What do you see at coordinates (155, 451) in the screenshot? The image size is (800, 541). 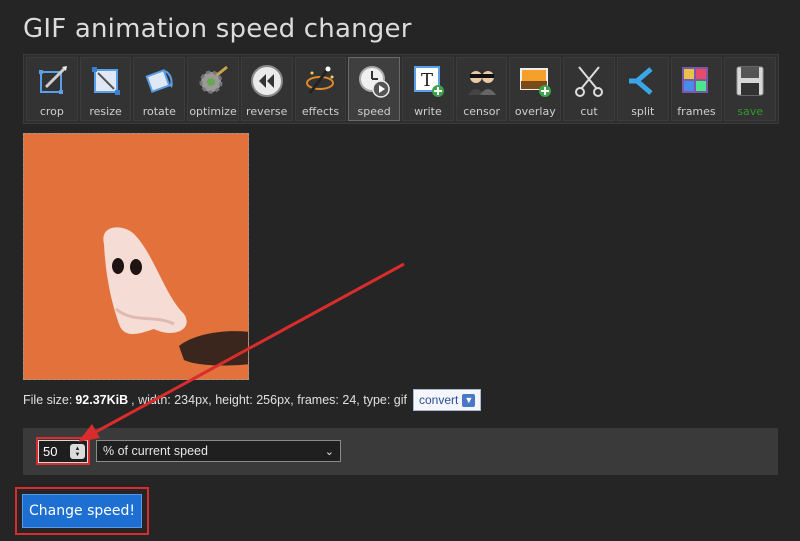 I see `speed-unit-selected: % of current speed` at bounding box center [155, 451].